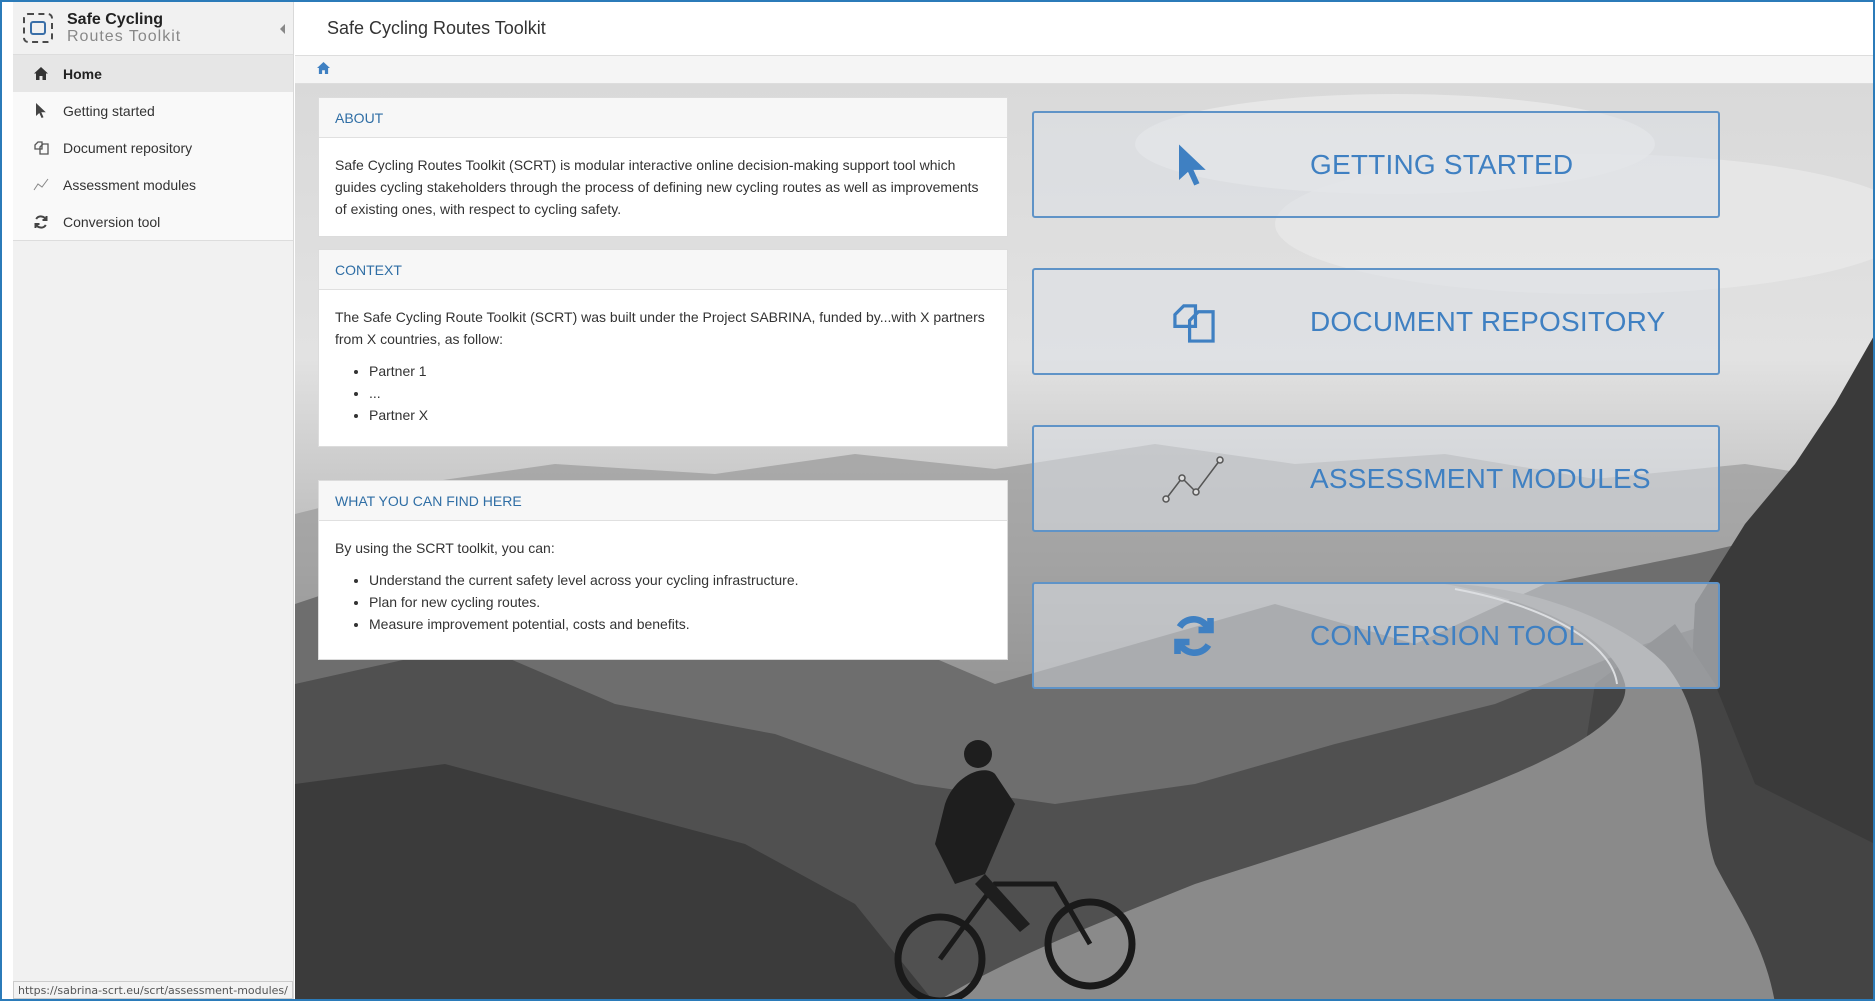 This screenshot has width=1875, height=1001. I want to click on partner-list: Partner 1 ... Partner X, so click(663, 393).